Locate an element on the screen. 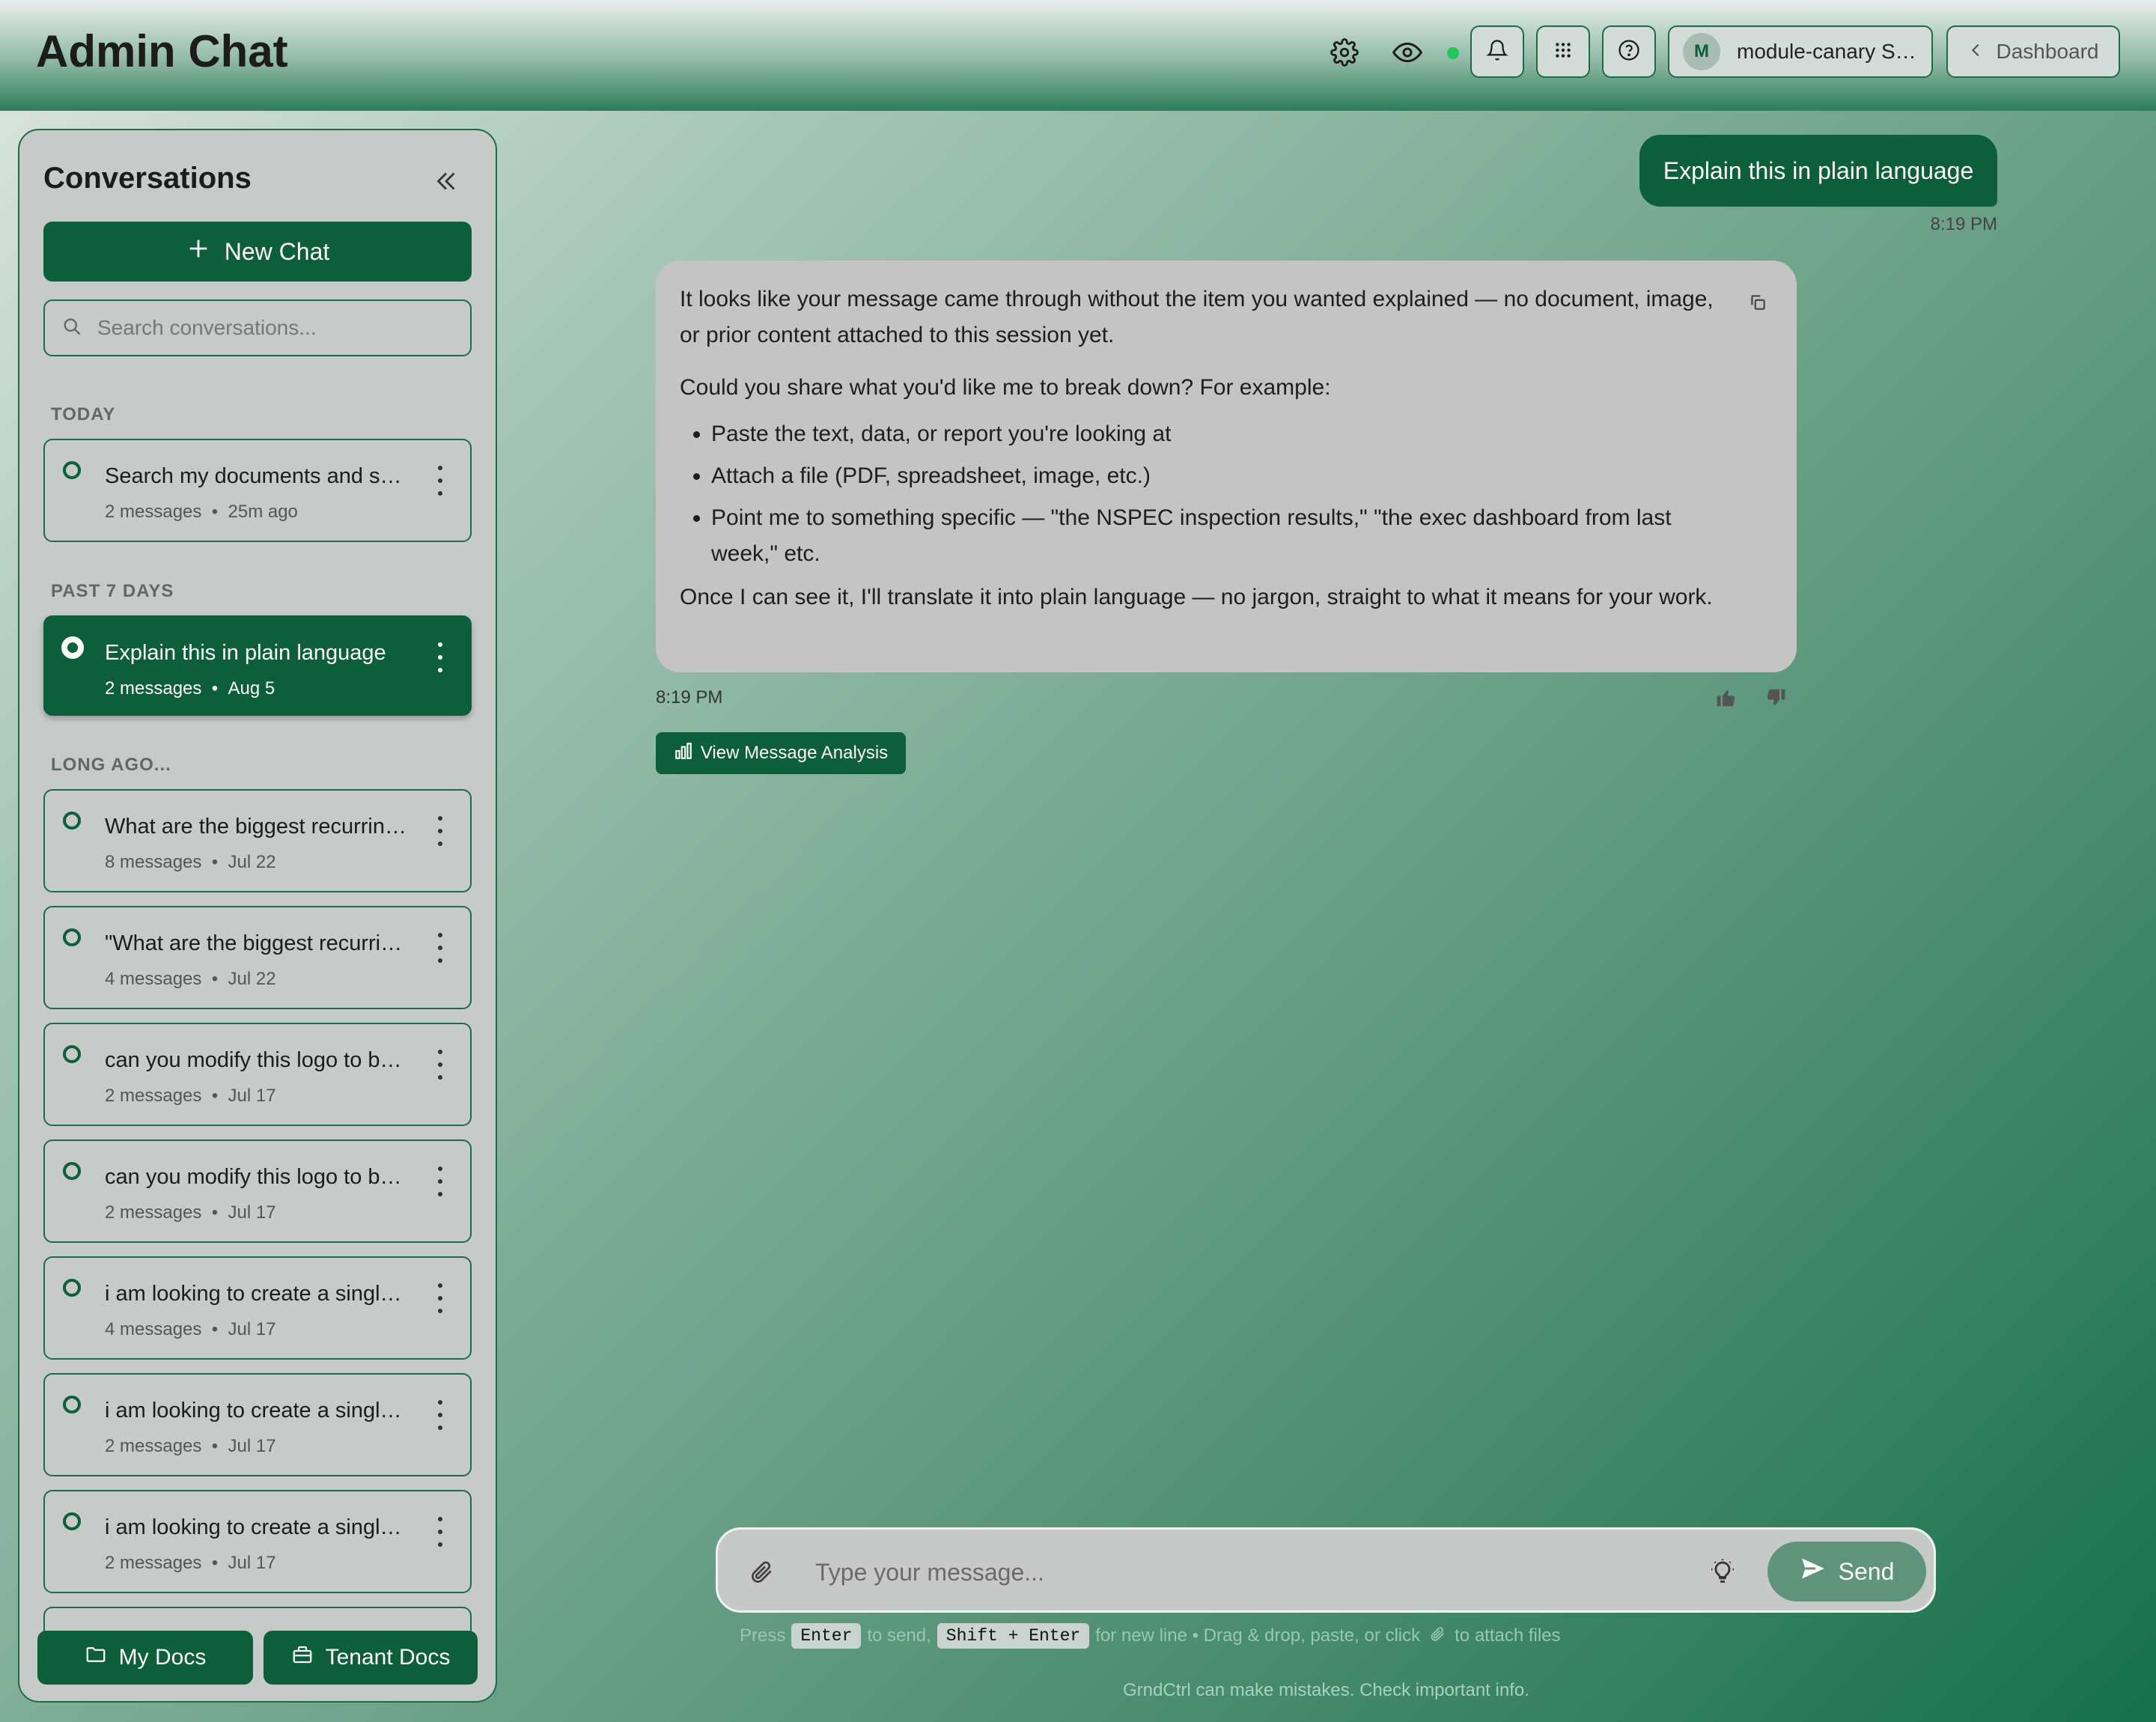  gear-icon is located at coordinates (1344, 52).